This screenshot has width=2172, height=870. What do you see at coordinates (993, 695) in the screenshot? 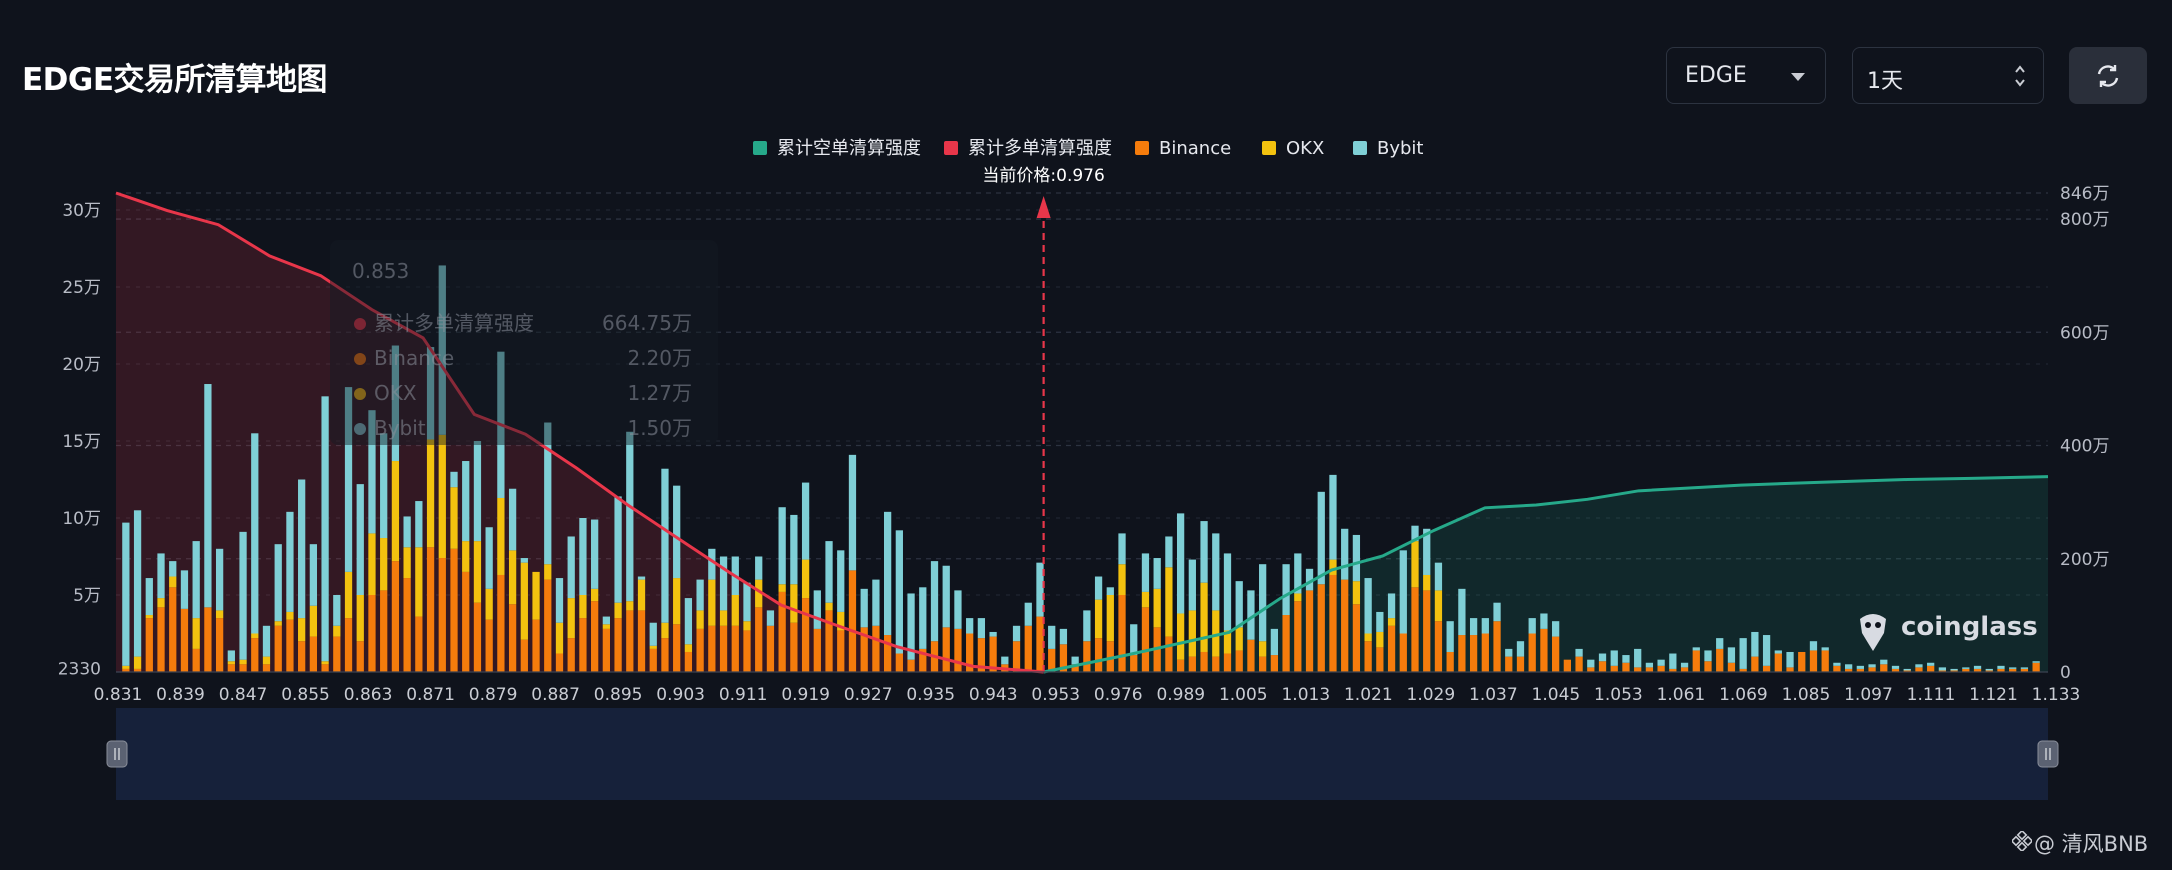
I see `x-tick-label: 0.943` at bounding box center [993, 695].